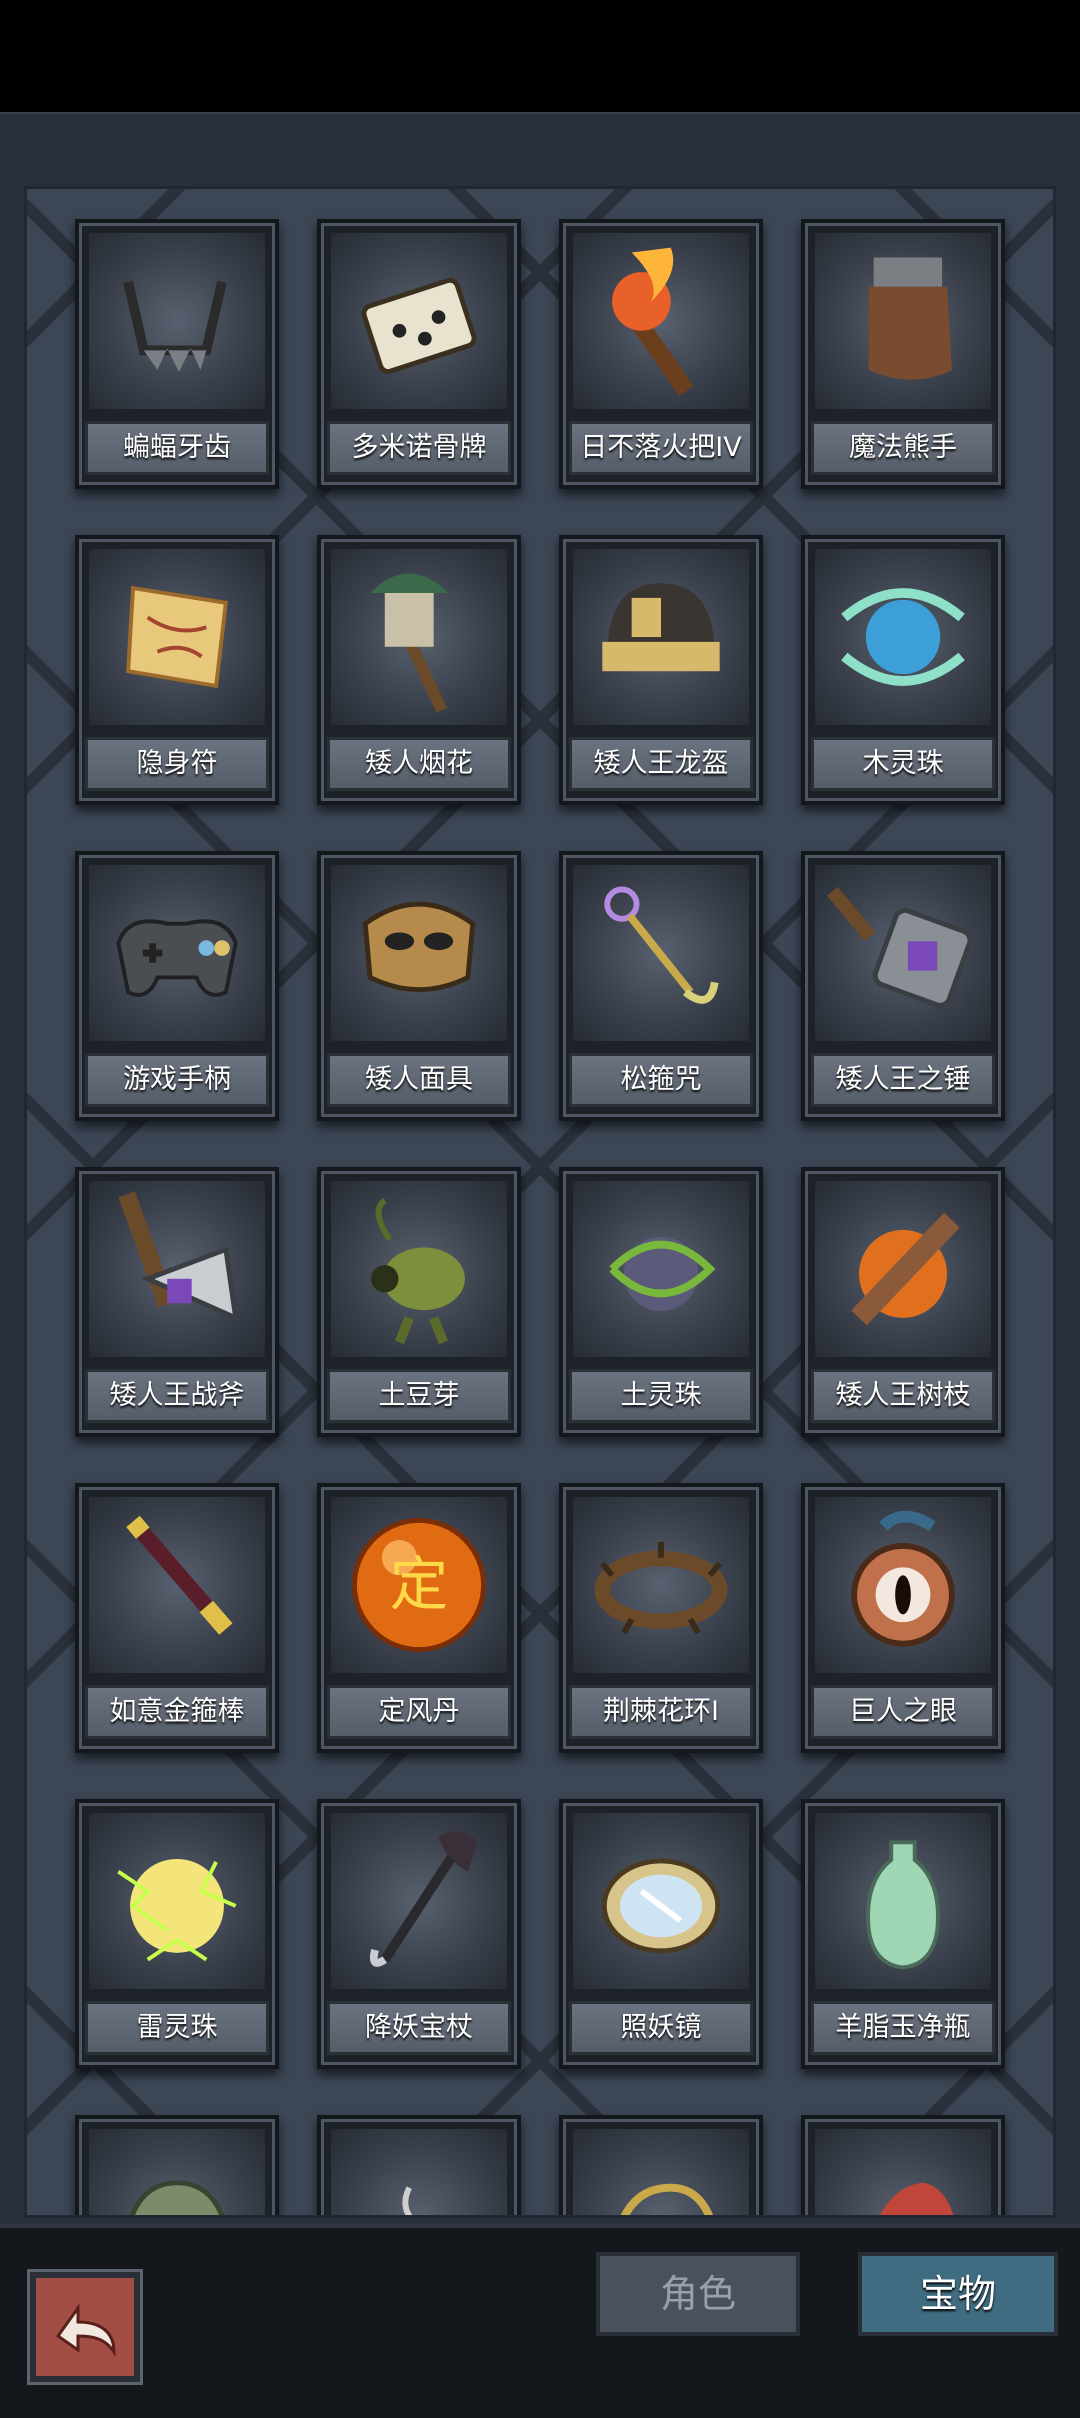  I want to click on bat-fang-icon, so click(177, 321).